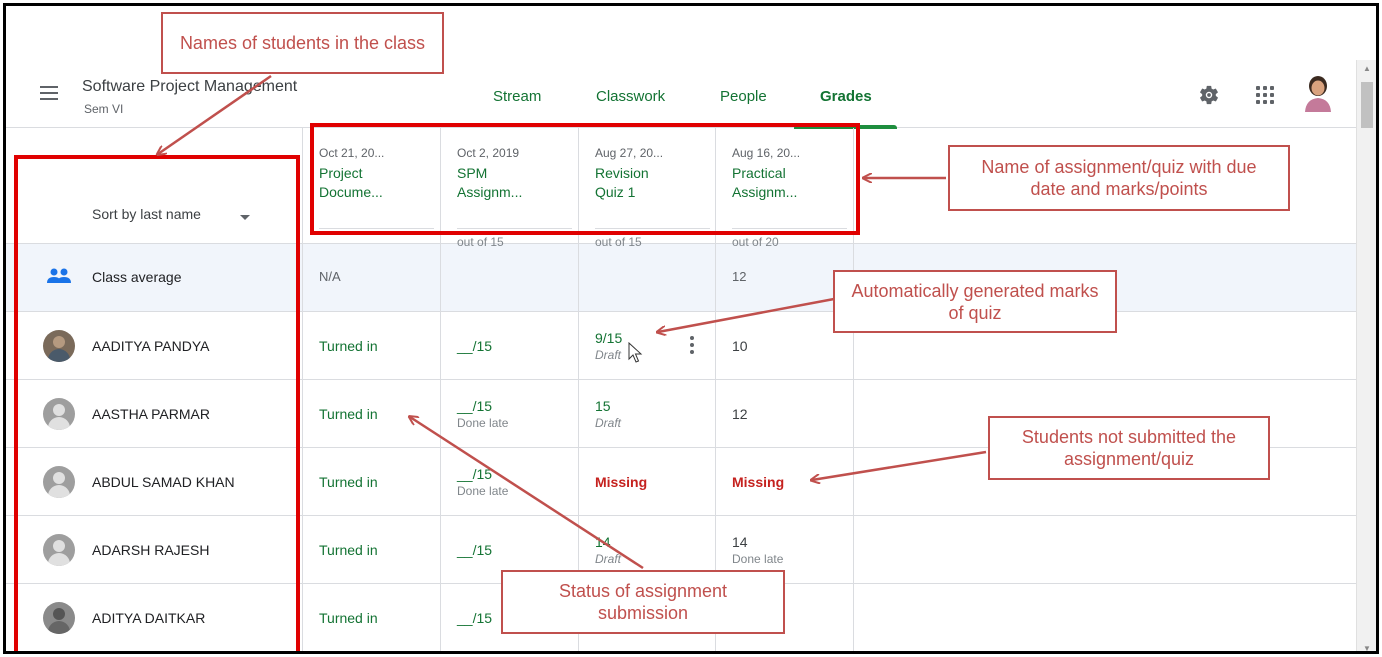  What do you see at coordinates (189, 87) in the screenshot?
I see `course-title: Software Project Management` at bounding box center [189, 87].